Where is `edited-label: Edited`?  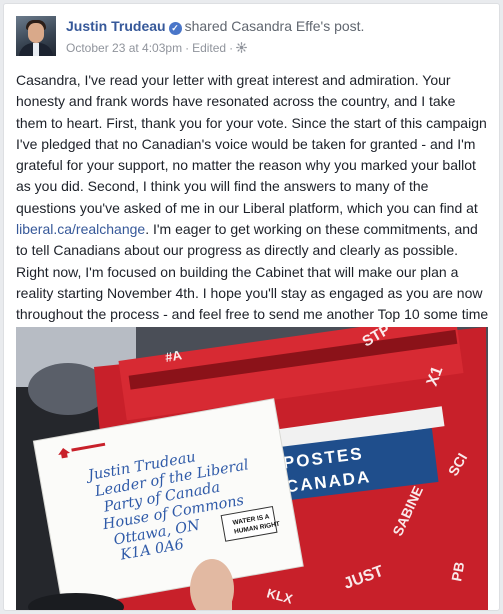
edited-label: Edited is located at coordinates (209, 48).